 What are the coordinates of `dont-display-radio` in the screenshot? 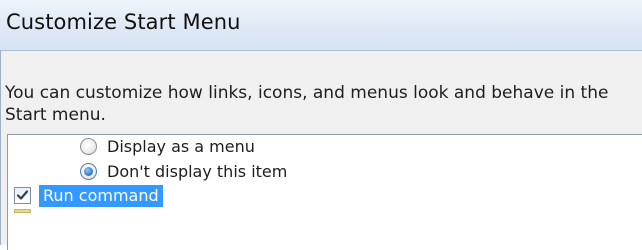 It's located at (88, 171).